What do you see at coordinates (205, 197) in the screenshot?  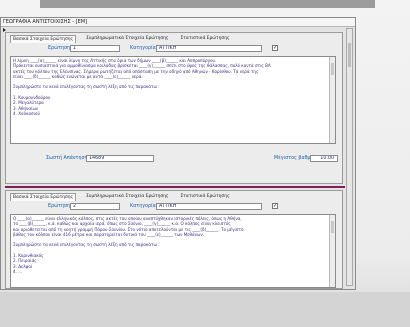 I see `tab-statistics-2: Στατιστικά Ερώτησης` at bounding box center [205, 197].